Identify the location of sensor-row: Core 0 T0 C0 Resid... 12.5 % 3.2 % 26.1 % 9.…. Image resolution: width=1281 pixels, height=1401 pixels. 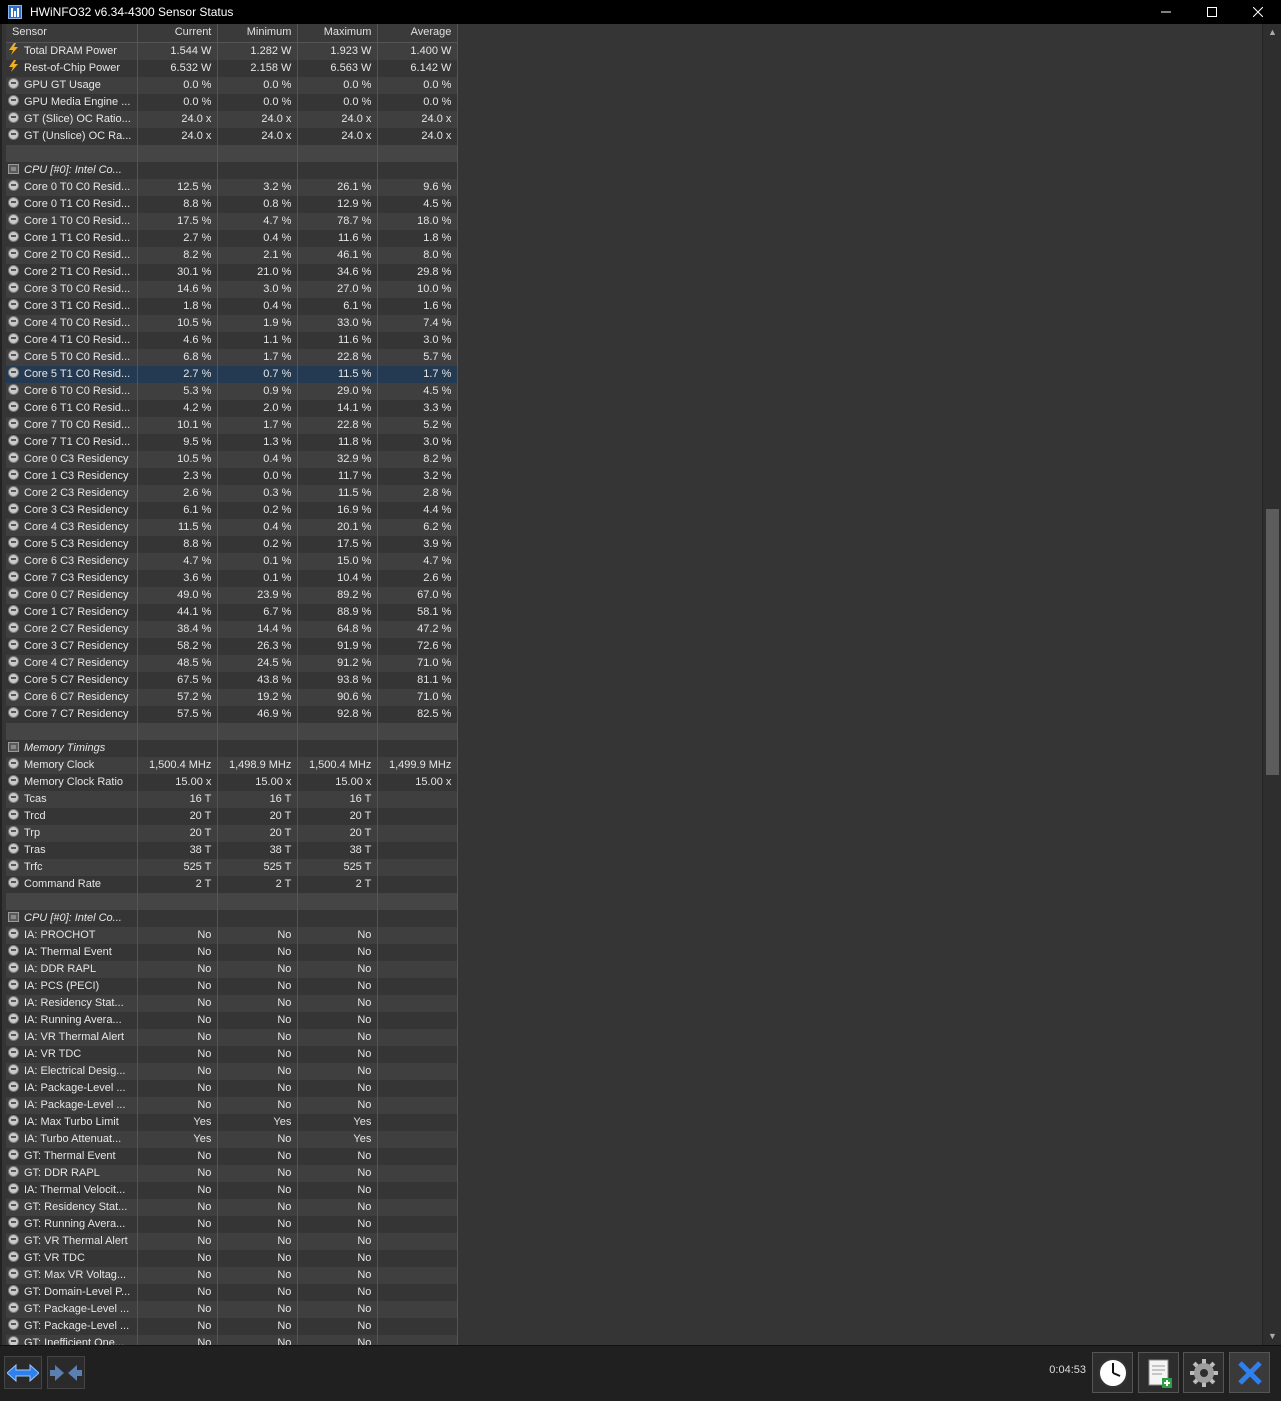
(232, 187).